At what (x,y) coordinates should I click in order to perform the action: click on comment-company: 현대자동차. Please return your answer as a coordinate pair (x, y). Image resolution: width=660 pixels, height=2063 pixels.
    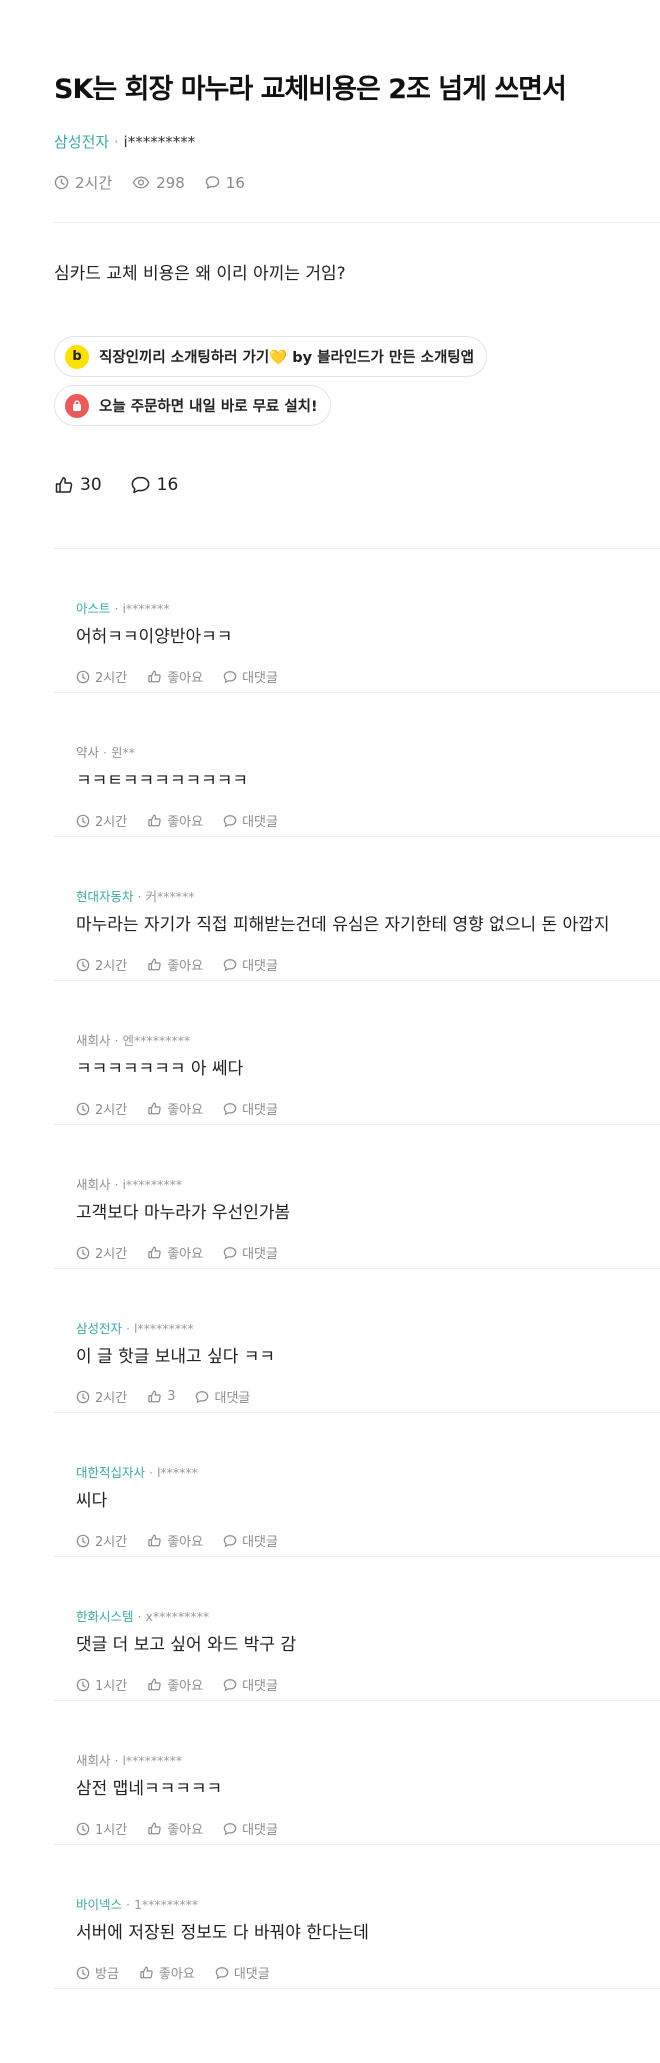
    Looking at the image, I should click on (105, 896).